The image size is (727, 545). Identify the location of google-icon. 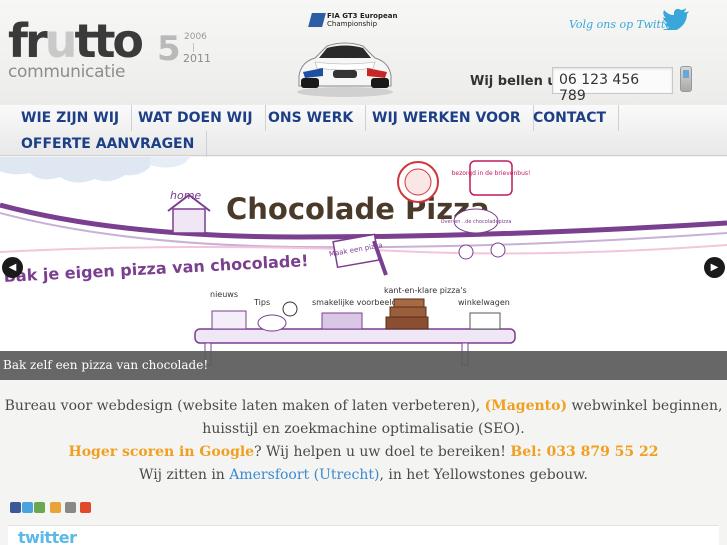
(39, 507).